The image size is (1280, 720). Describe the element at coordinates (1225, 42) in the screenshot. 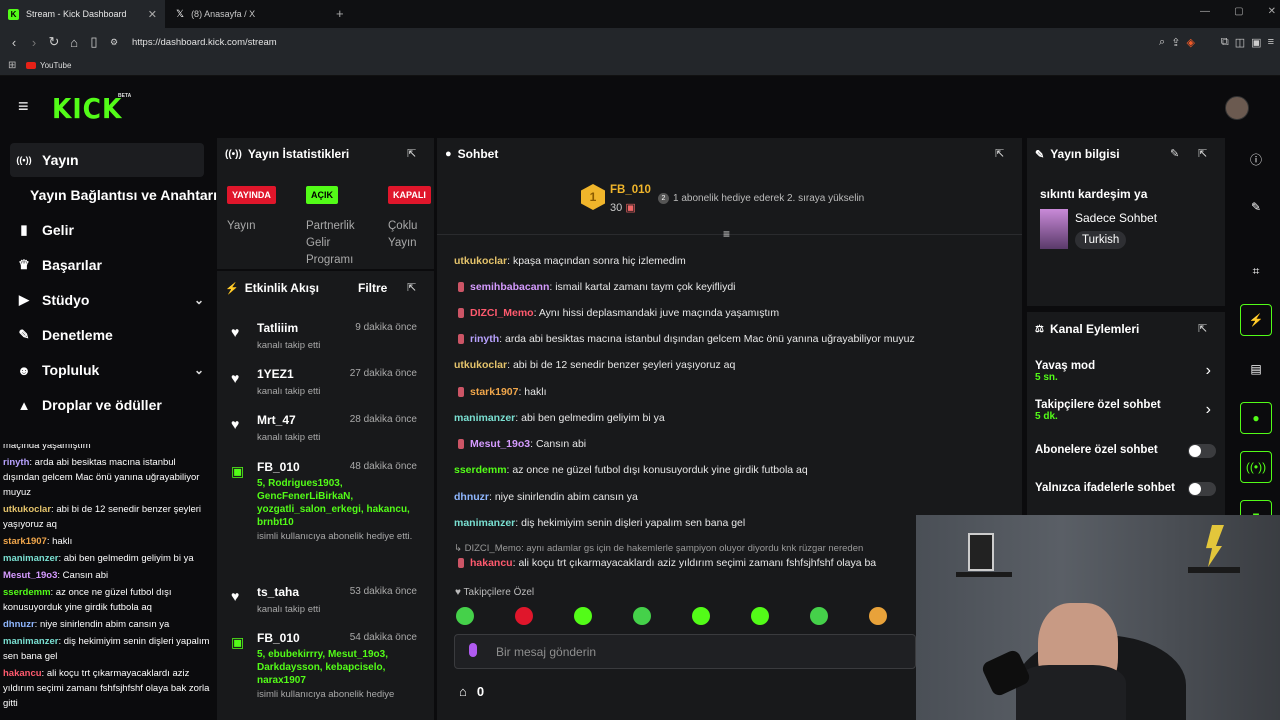

I see `extensions-icon: ⧉` at that location.